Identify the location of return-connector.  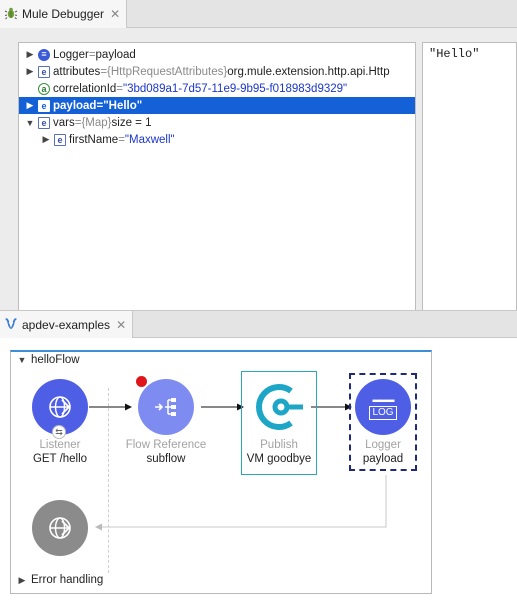
(241, 503).